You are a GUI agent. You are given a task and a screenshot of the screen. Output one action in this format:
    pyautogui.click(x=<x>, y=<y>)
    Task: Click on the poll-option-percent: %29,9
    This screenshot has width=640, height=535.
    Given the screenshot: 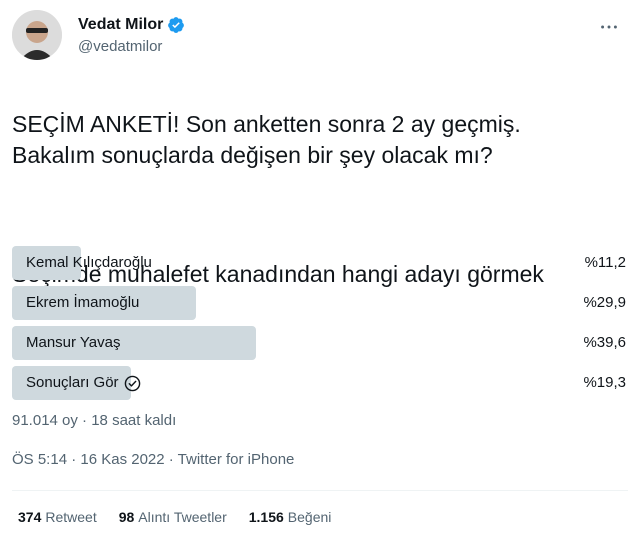 What is the action you would take?
    pyautogui.click(x=604, y=302)
    